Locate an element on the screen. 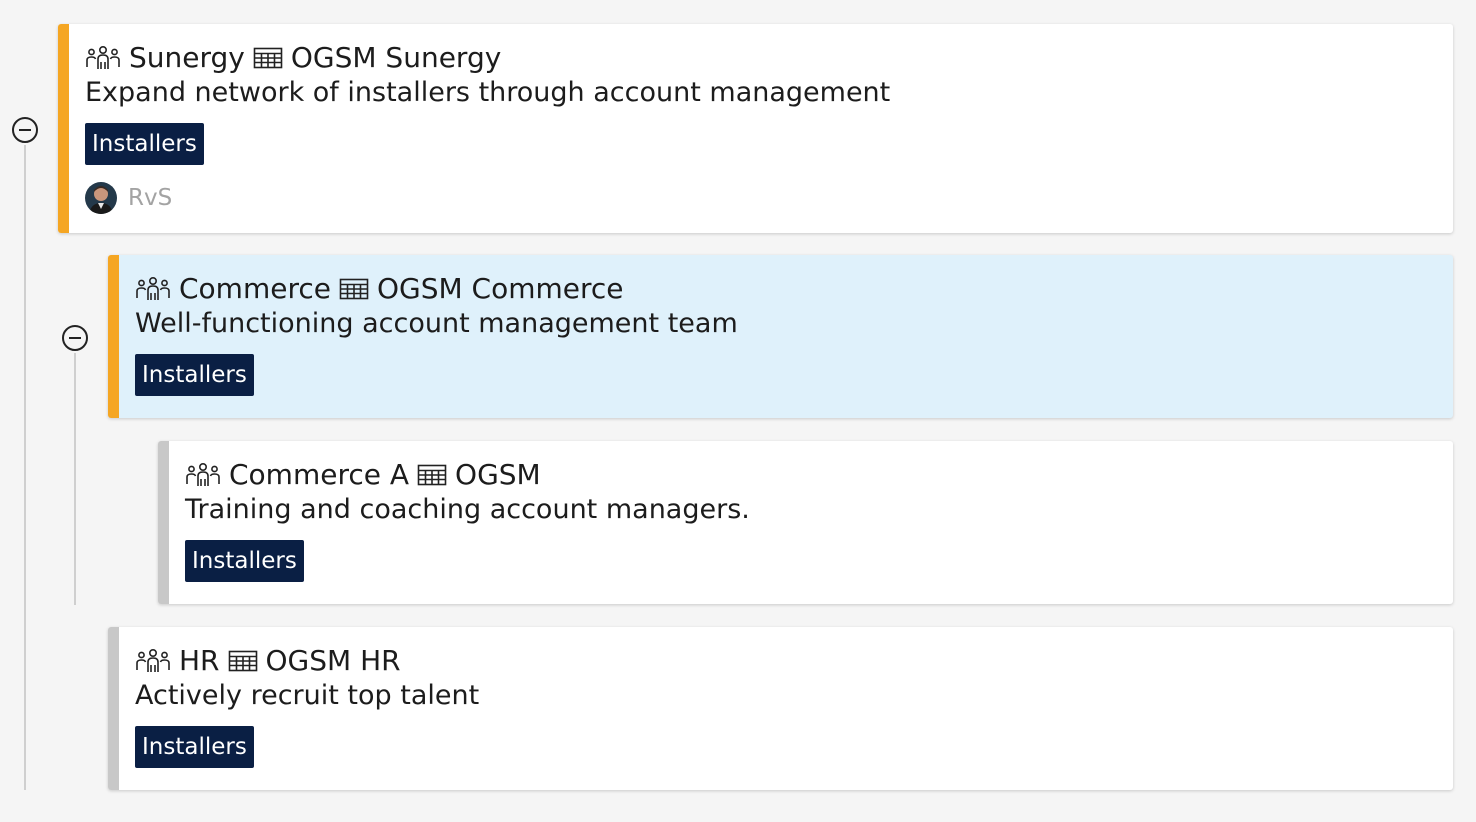 The width and height of the screenshot is (1476, 822). ogsm-name: OGSM HR is located at coordinates (333, 661).